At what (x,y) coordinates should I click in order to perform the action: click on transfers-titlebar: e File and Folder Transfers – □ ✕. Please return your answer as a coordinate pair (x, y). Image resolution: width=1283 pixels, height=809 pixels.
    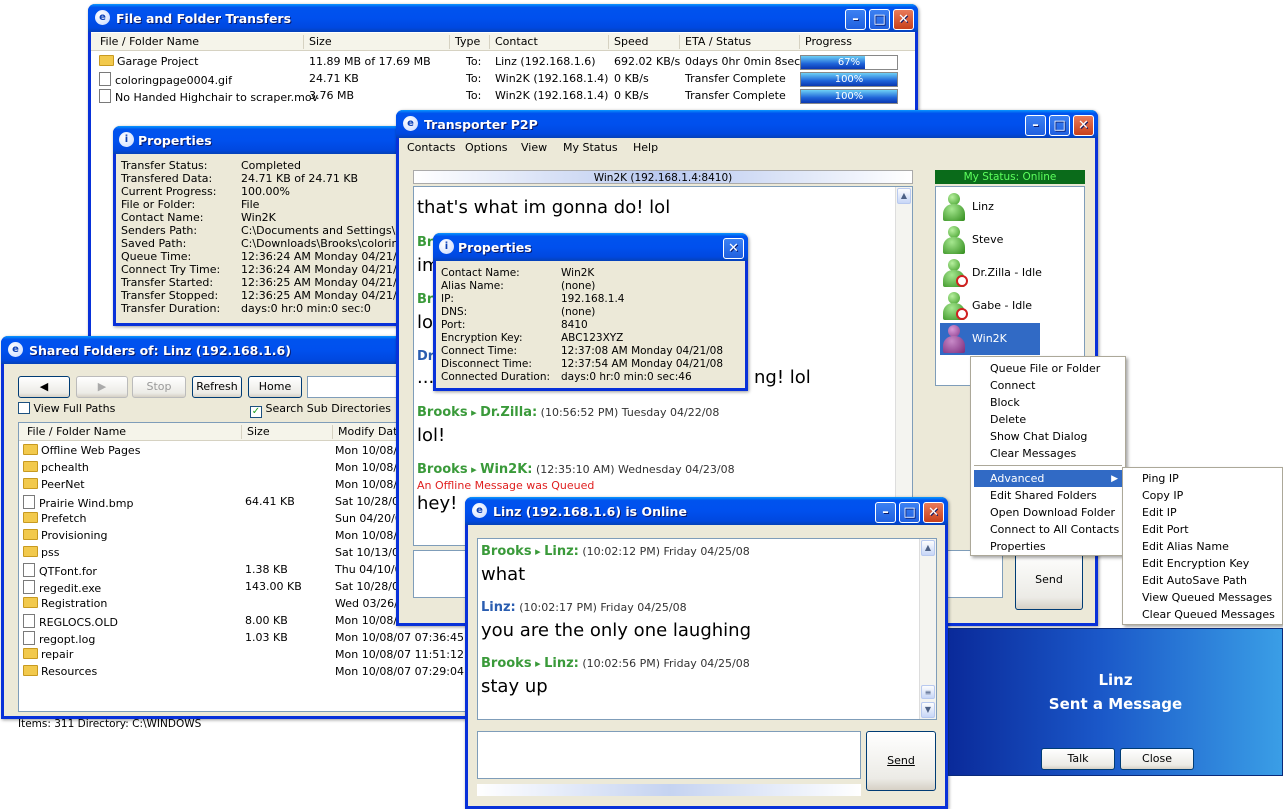
    Looking at the image, I should click on (503, 18).